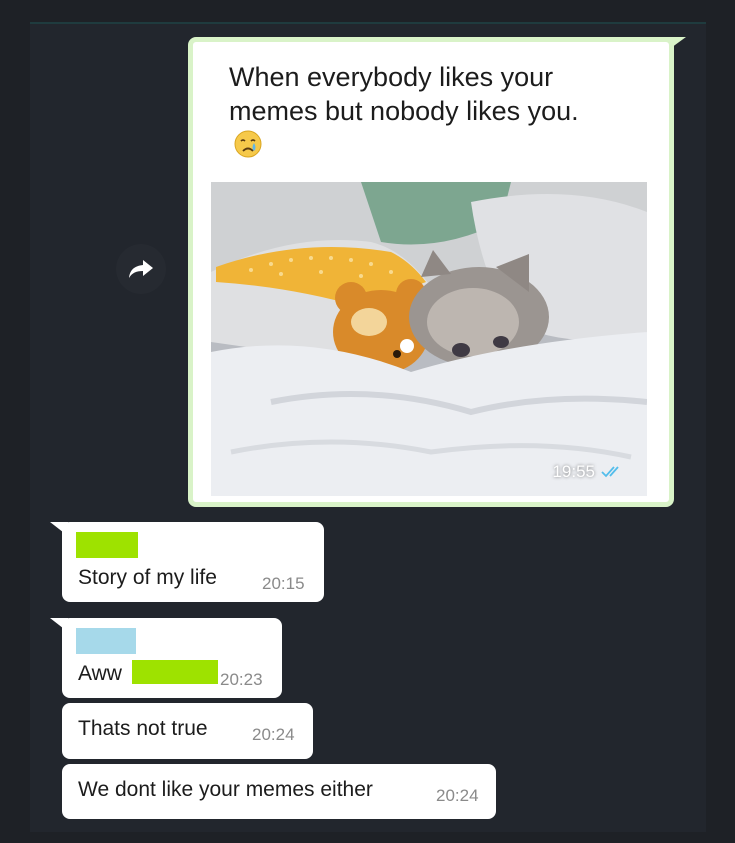 The width and height of the screenshot is (735, 843). Describe the element at coordinates (283, 583) in the screenshot. I see `reply-time: 20:15` at that location.